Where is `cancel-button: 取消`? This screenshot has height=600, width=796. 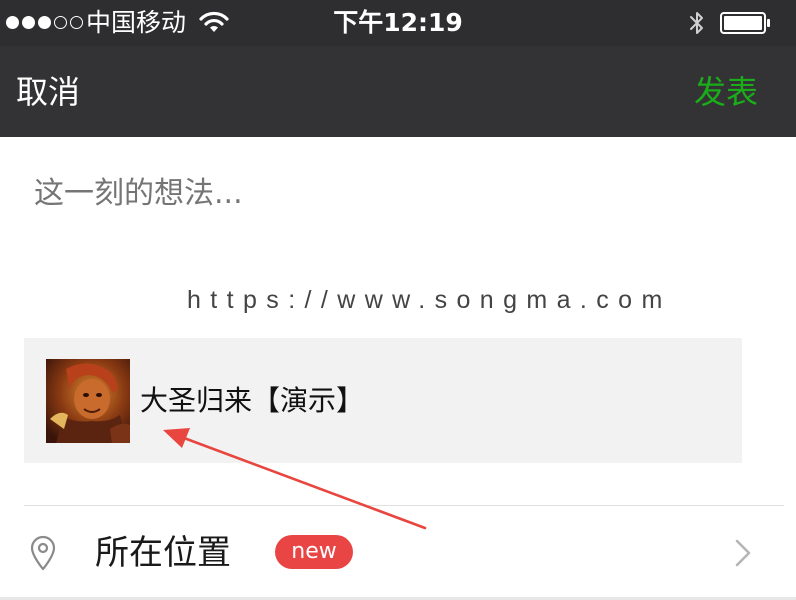 cancel-button: 取消 is located at coordinates (48, 92).